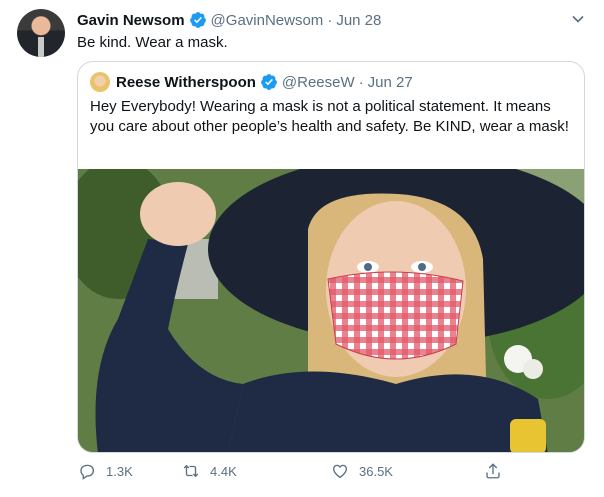 Image resolution: width=604 pixels, height=497 pixels. What do you see at coordinates (578, 19) in the screenshot?
I see `chevron-down-icon` at bounding box center [578, 19].